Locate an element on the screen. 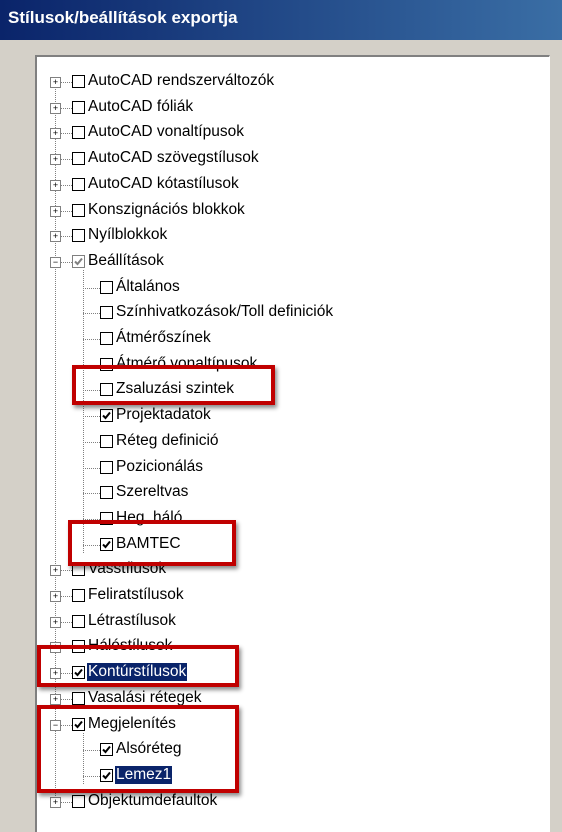 Image resolution: width=562 pixels, height=832 pixels. tree-item-label: Színhivatkozások/Toll definiciók is located at coordinates (225, 312).